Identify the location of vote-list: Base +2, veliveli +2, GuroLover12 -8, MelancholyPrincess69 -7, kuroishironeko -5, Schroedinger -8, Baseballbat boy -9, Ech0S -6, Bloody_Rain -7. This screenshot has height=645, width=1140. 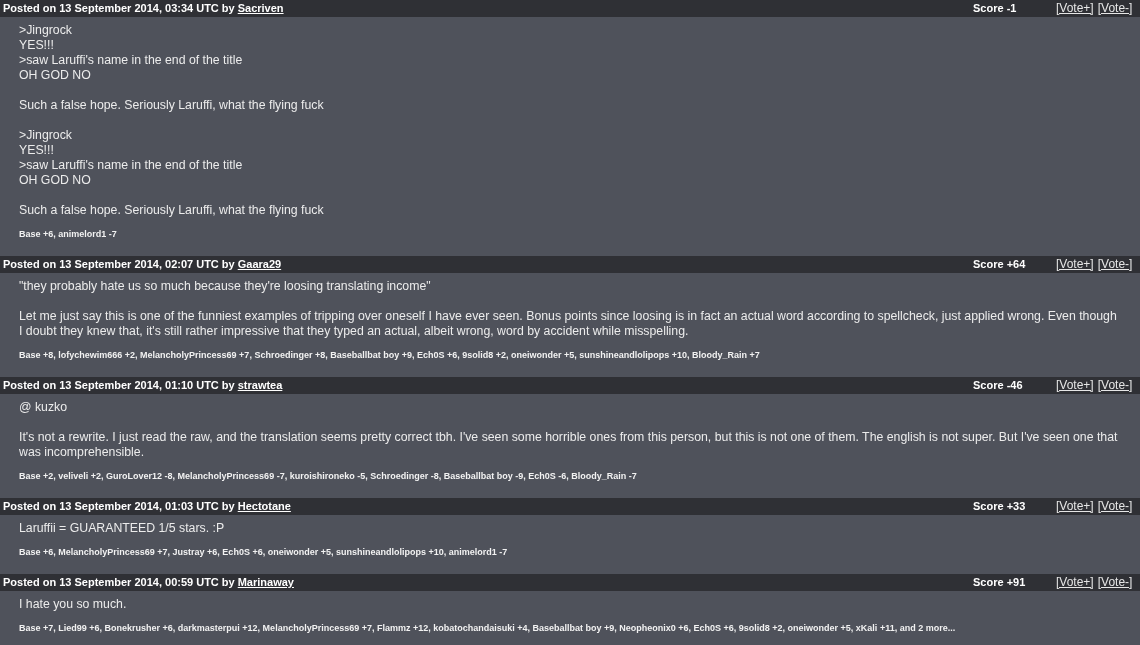
(569, 476).